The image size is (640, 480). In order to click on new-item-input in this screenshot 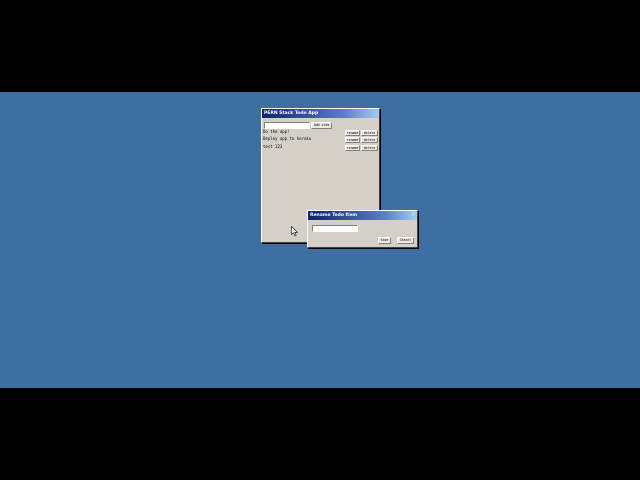, I will do `click(287, 125)`.